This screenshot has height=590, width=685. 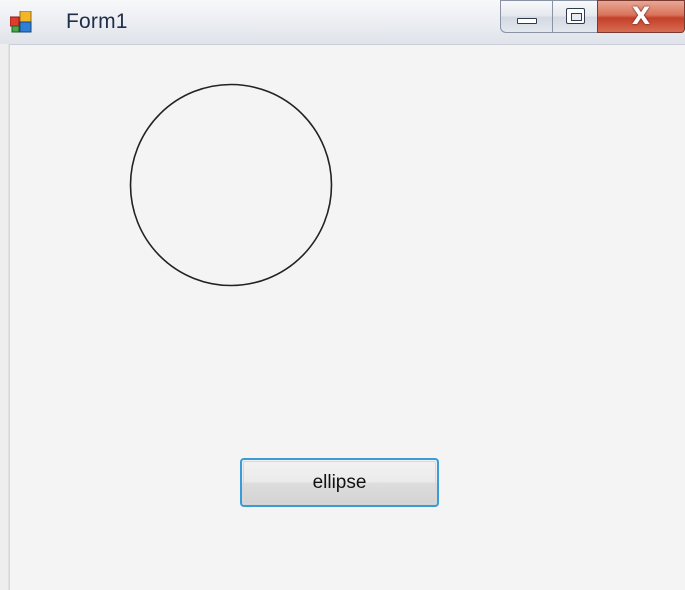 I want to click on drawn-circle, so click(x=231, y=185).